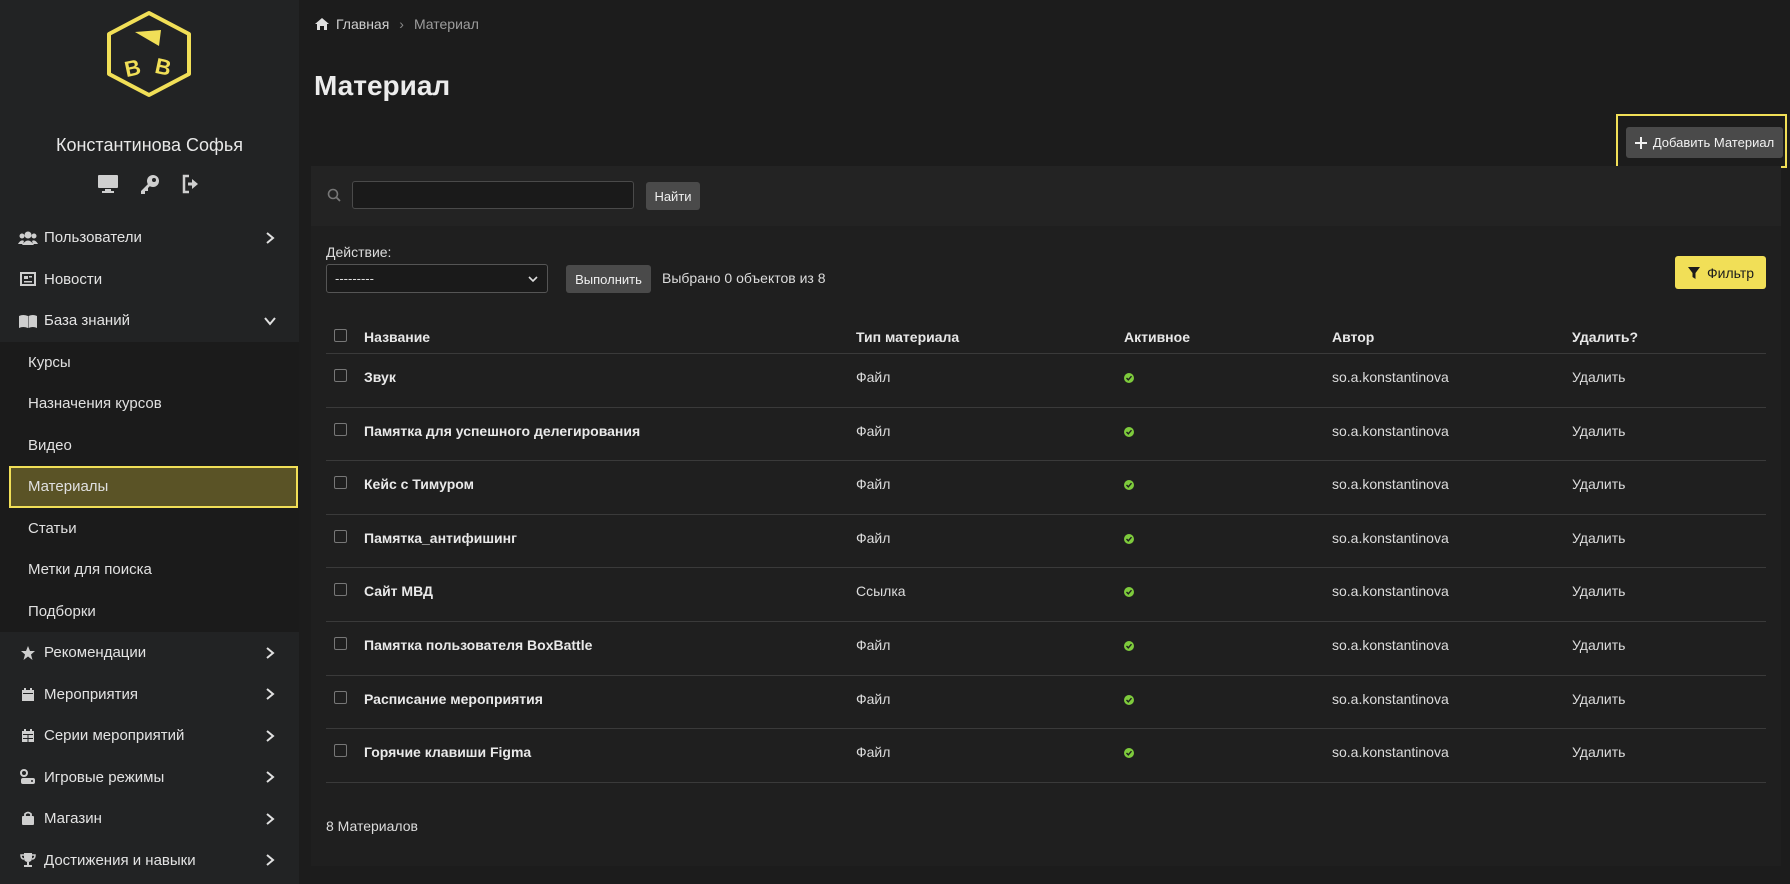 This screenshot has width=1790, height=884. What do you see at coordinates (1704, 142) in the screenshot?
I see `add-material-button: Добавить Материал` at bounding box center [1704, 142].